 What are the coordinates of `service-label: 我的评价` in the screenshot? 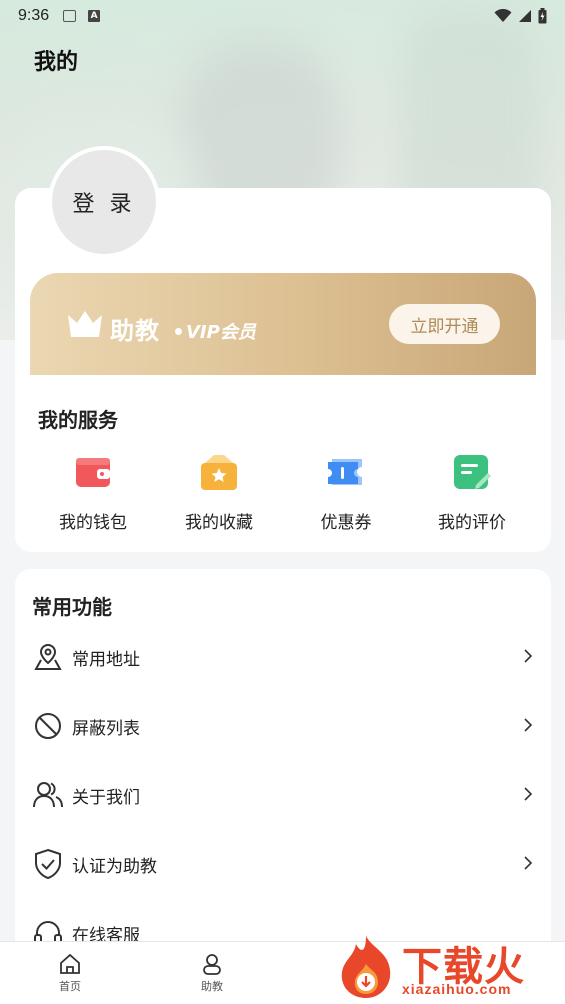 It's located at (472, 523).